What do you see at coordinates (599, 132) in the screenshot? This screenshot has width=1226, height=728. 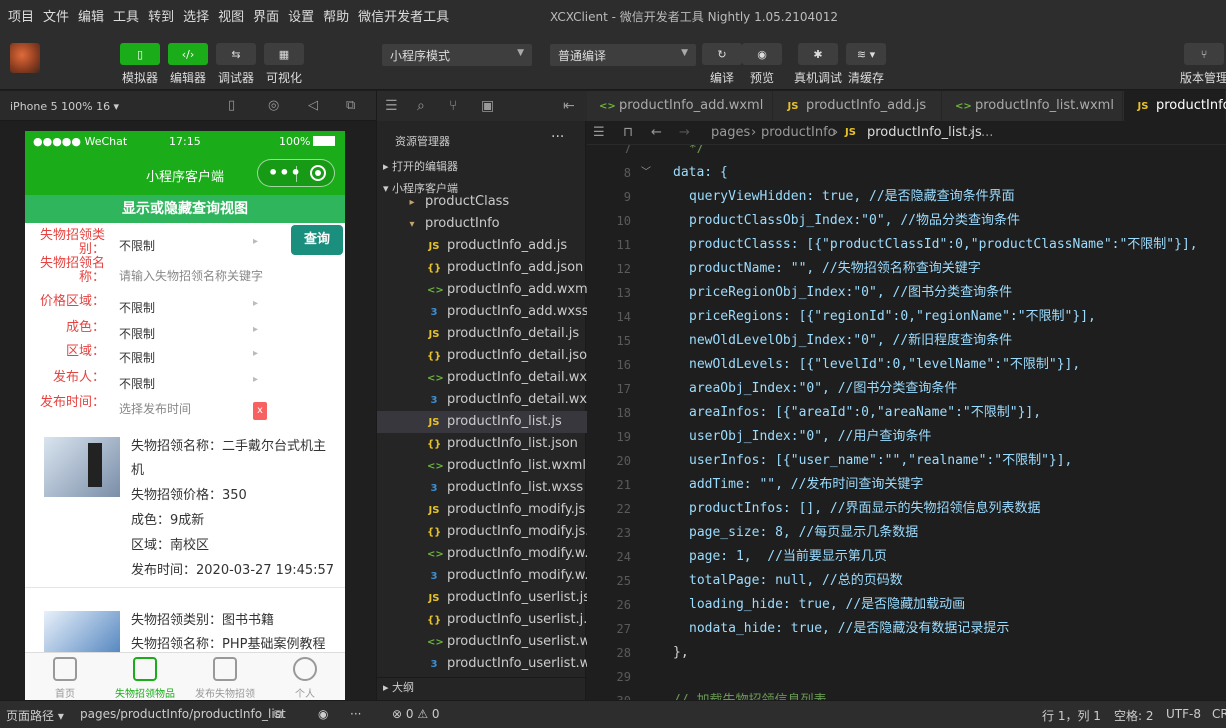 I see `list-icon: ☰` at bounding box center [599, 132].